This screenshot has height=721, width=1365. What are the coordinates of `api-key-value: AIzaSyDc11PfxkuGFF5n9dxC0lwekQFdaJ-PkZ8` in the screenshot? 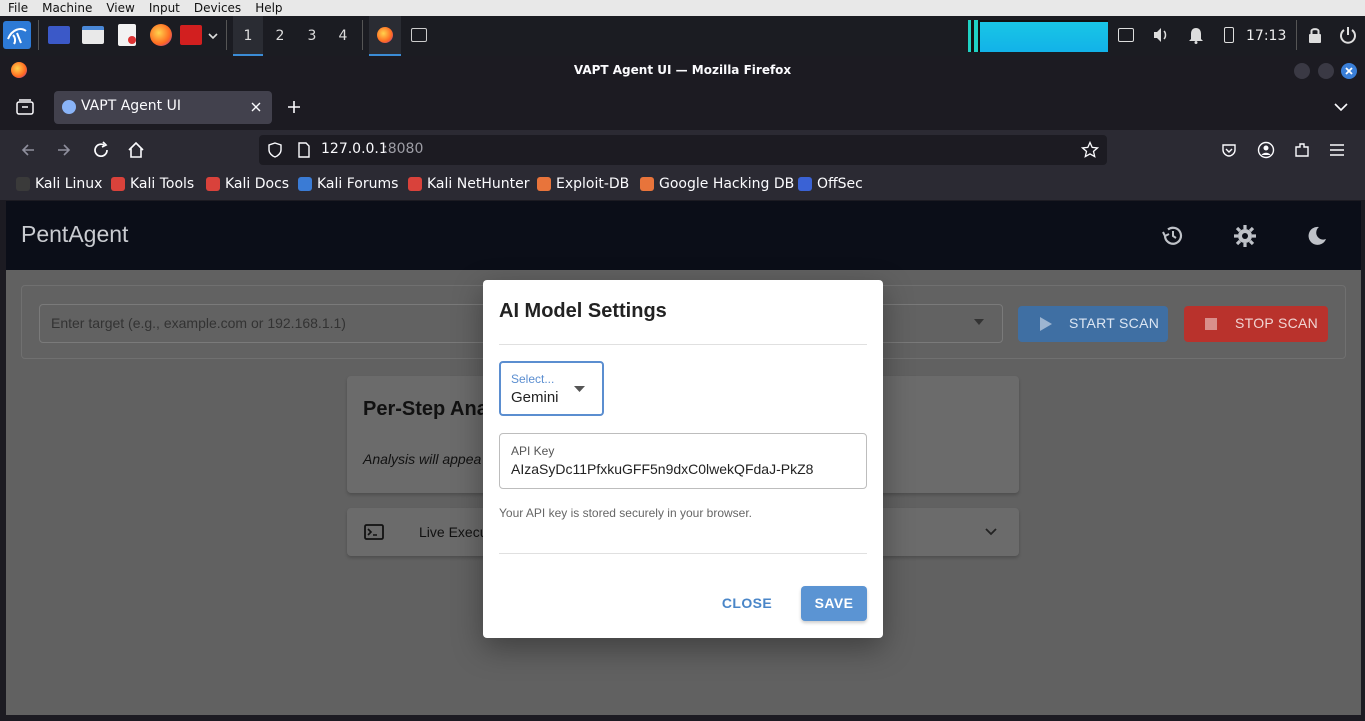 It's located at (662, 469).